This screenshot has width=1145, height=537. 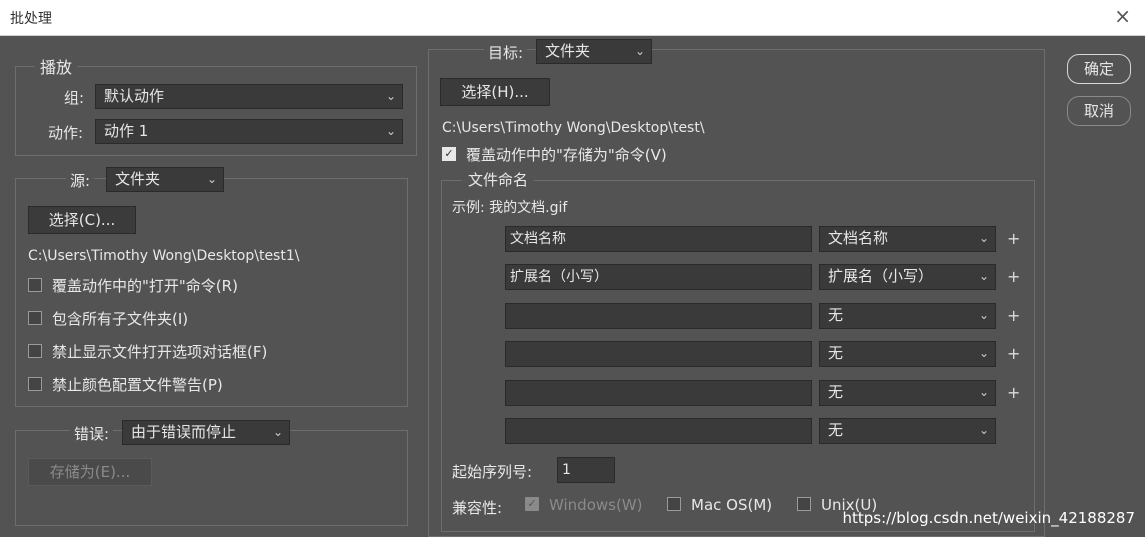 What do you see at coordinates (858, 238) in the screenshot?
I see `naming-select-value: 文档名称` at bounding box center [858, 238].